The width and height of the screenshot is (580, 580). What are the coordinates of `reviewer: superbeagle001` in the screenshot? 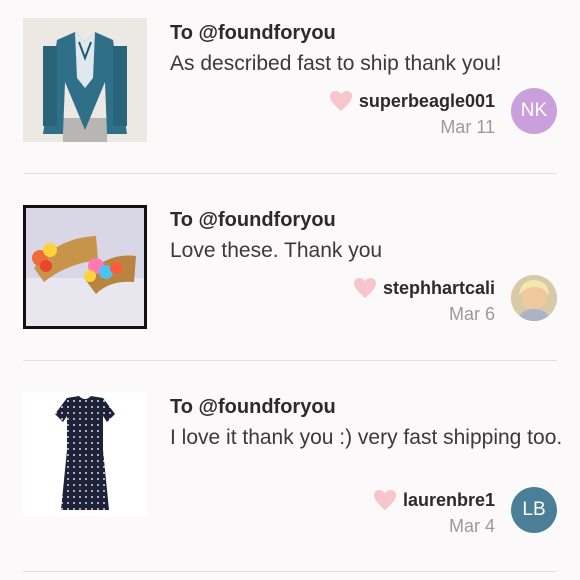 It's located at (412, 101).